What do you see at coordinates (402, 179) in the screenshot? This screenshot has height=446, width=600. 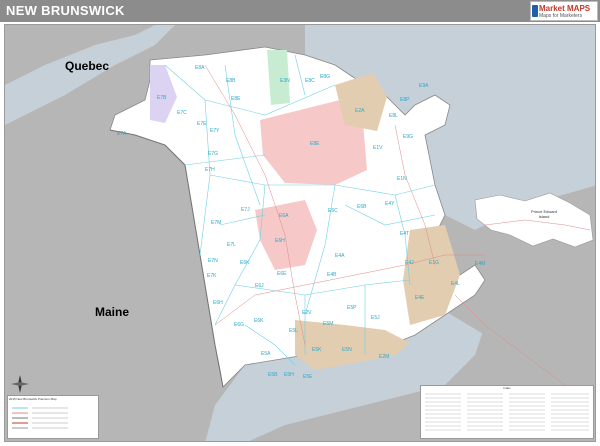 I see `postal-code-label: E1N` at bounding box center [402, 179].